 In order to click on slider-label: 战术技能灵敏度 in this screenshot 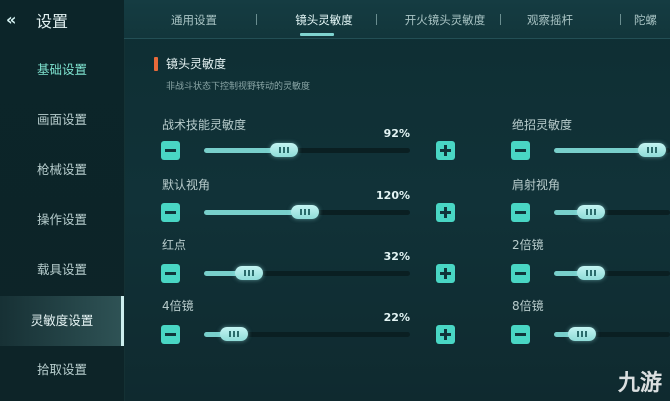, I will do `click(204, 125)`.